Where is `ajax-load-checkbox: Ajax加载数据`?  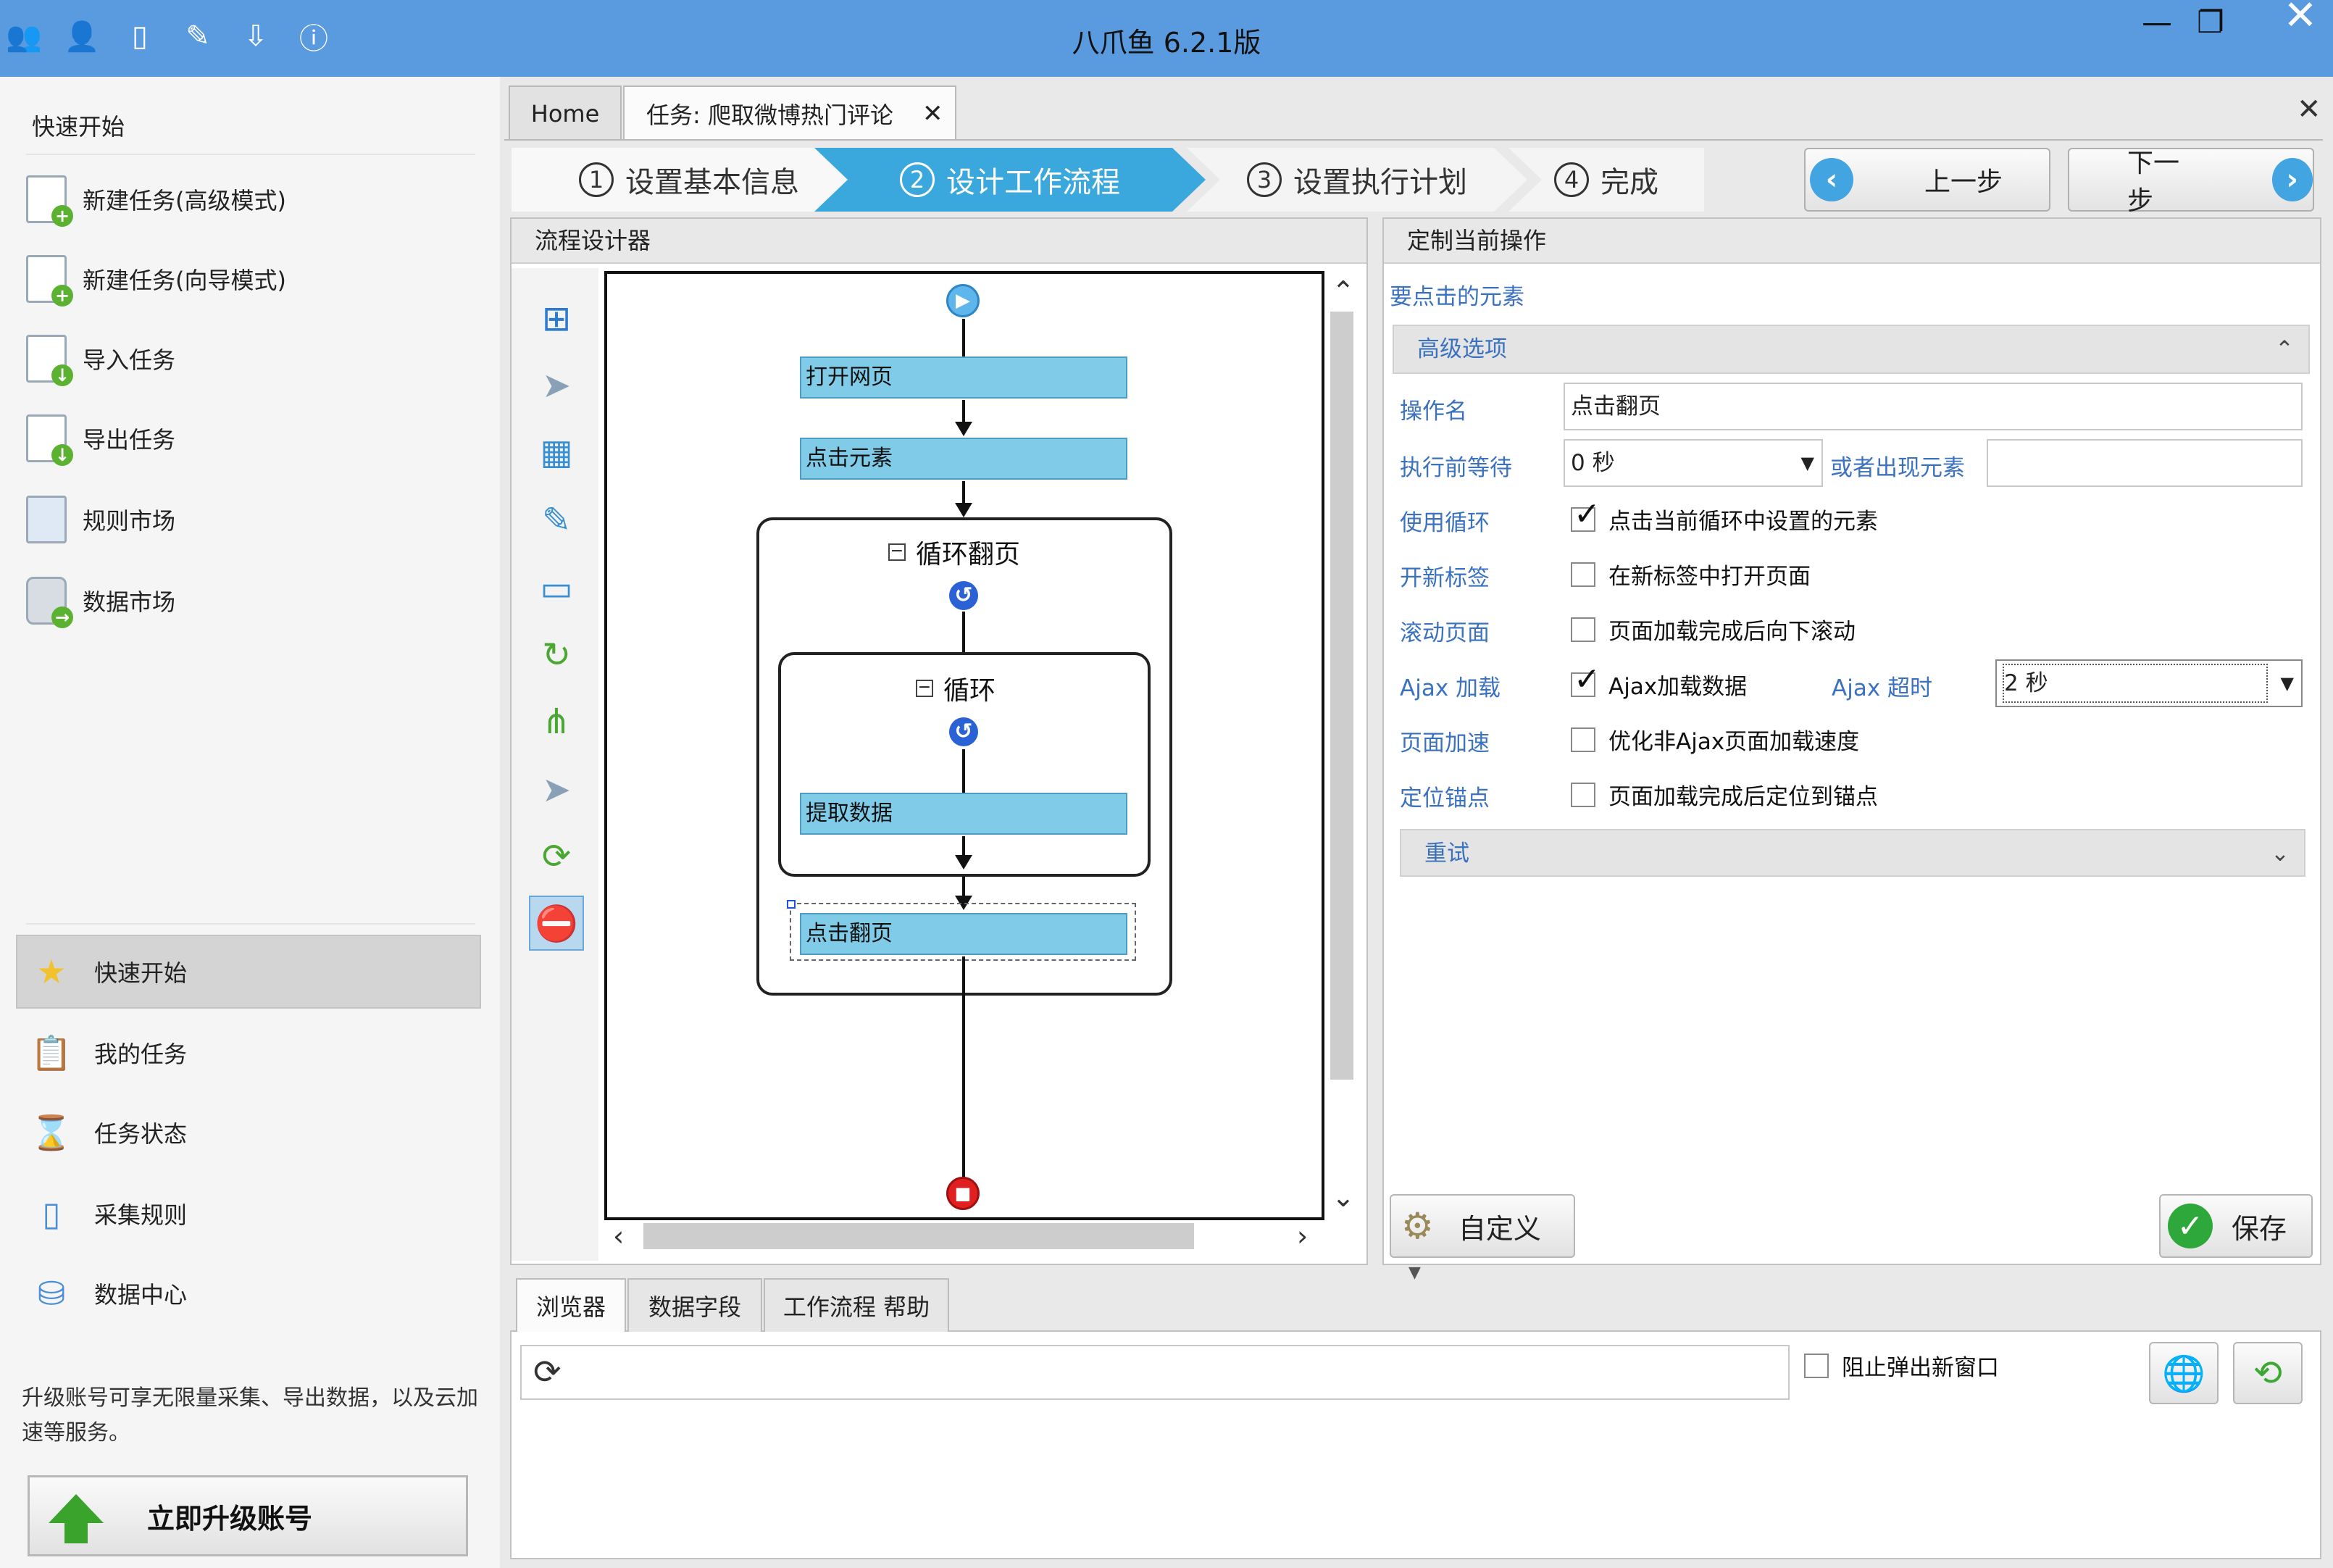
ajax-load-checkbox: Ajax加载数据 is located at coordinates (1660, 681).